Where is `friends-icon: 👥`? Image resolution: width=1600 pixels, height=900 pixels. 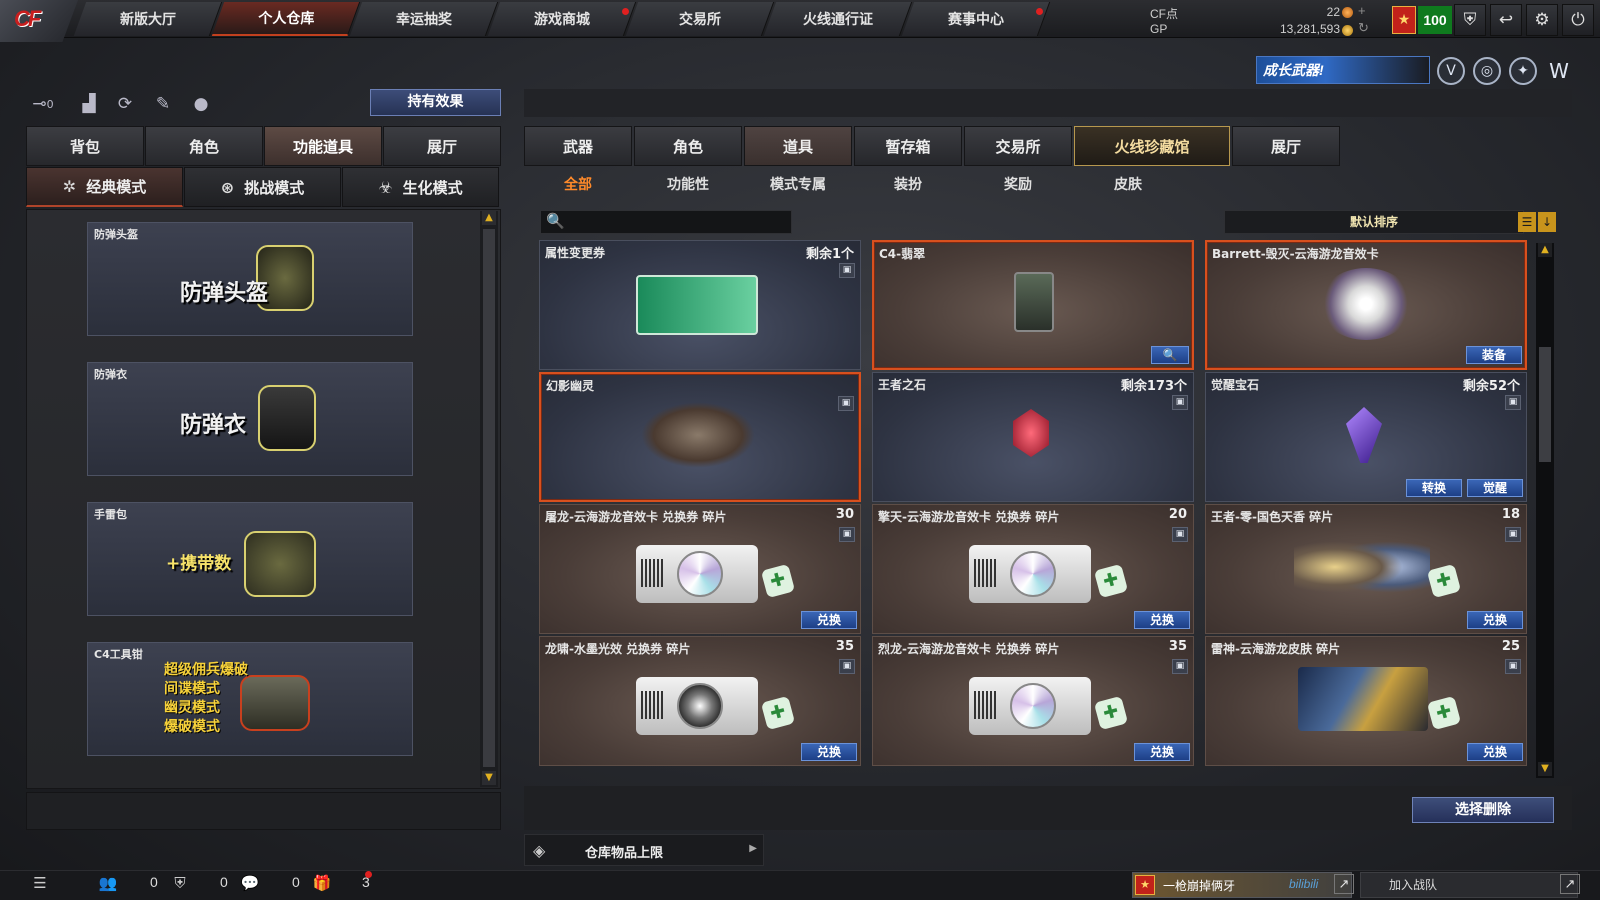
friends-icon: 👥 is located at coordinates (108, 884).